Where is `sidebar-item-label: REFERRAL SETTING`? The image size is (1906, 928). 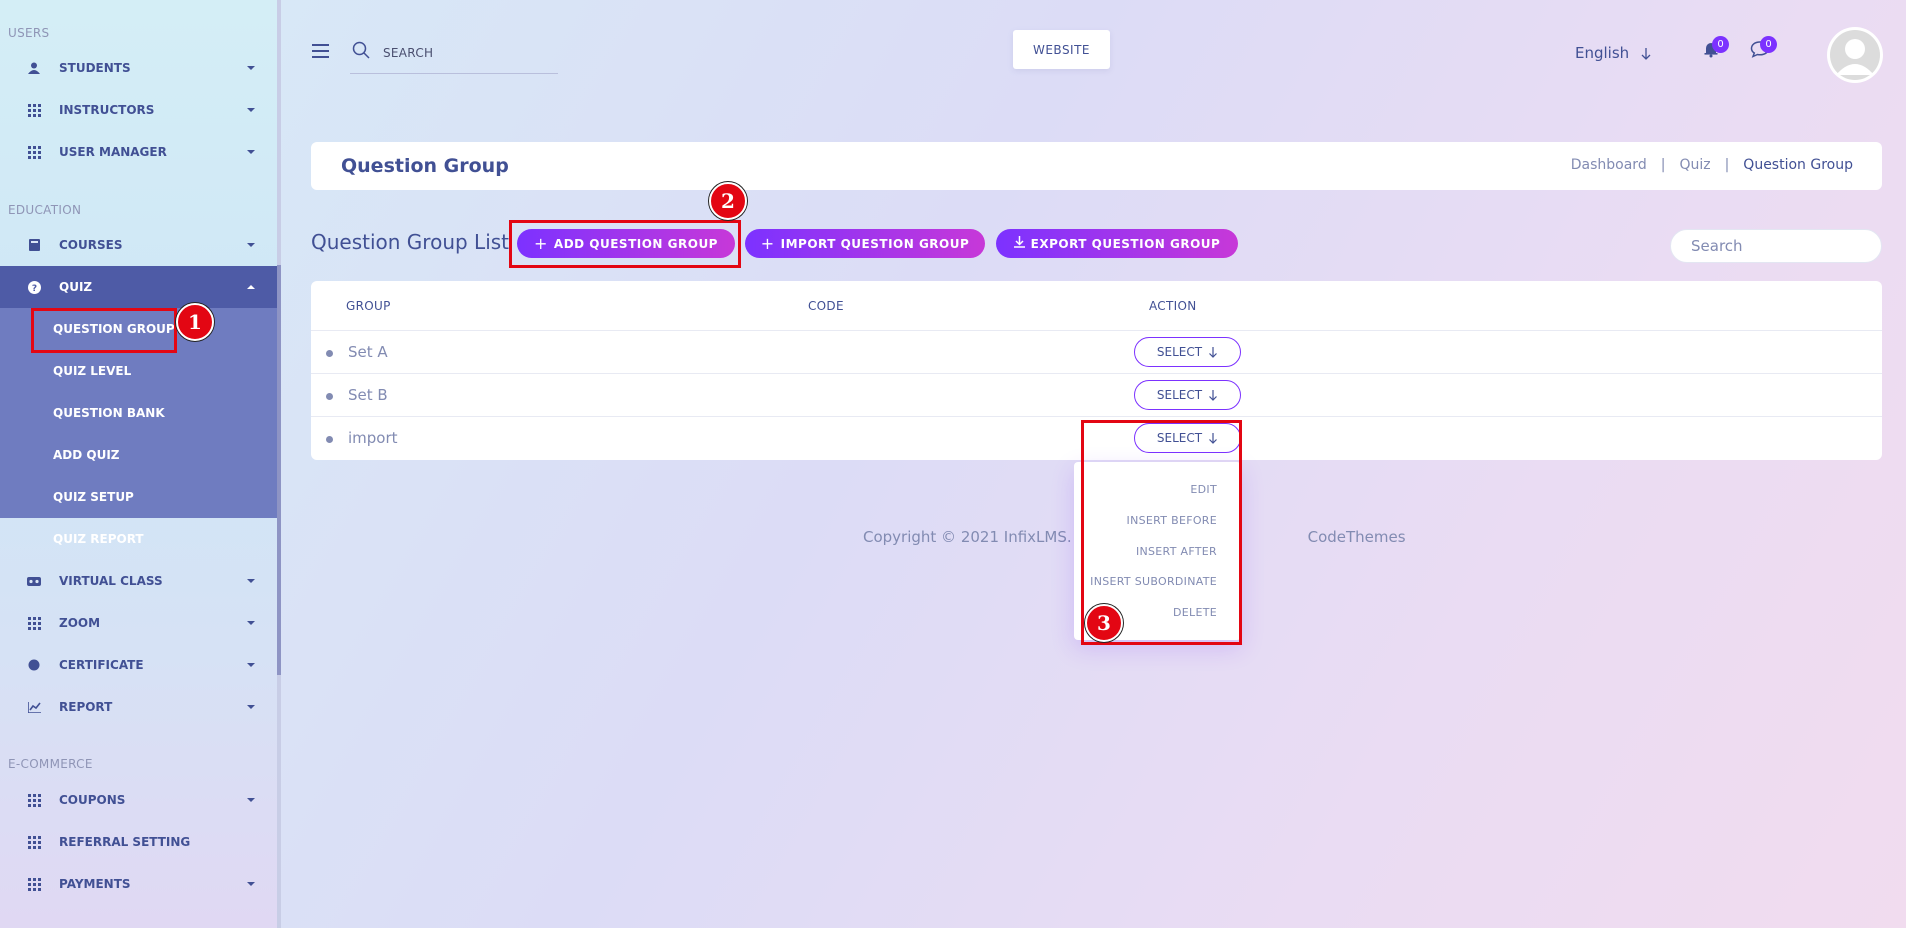
sidebar-item-label: REFERRAL SETTING is located at coordinates (125, 842).